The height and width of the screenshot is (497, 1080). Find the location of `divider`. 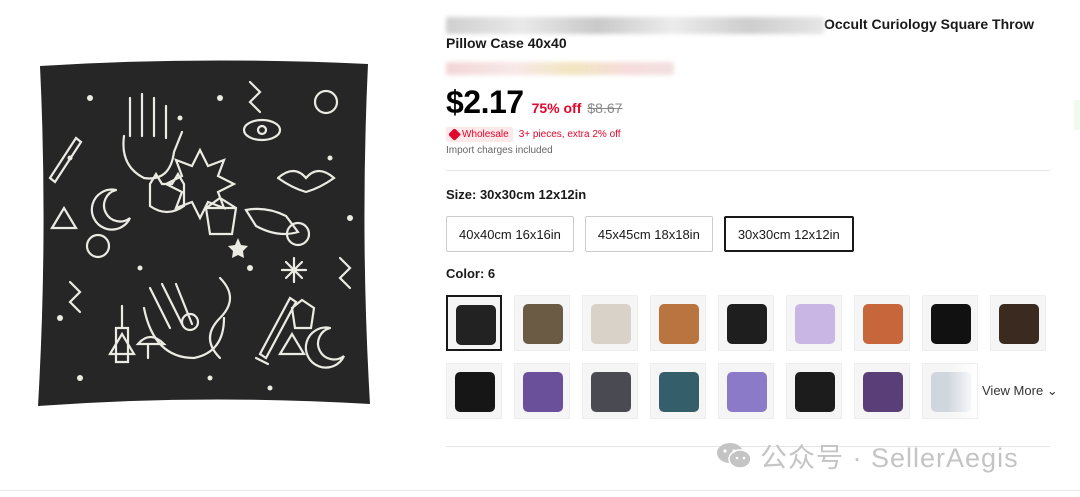

divider is located at coordinates (748, 170).